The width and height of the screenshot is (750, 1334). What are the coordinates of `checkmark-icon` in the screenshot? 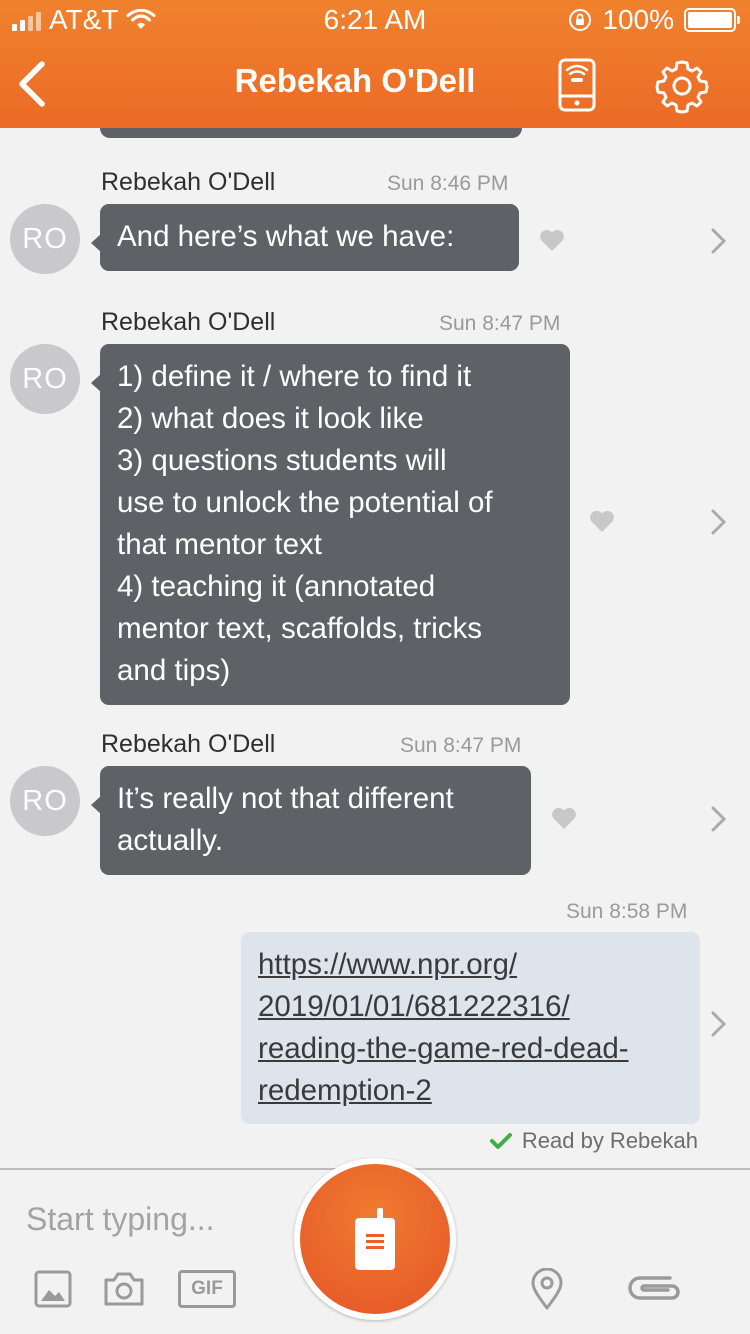 It's located at (500, 1141).